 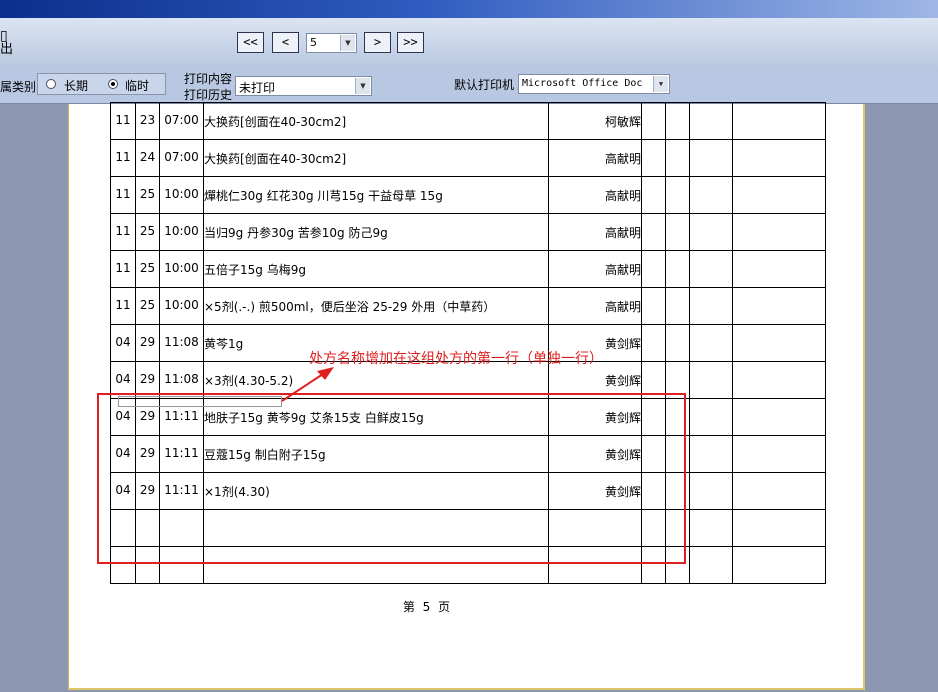 I want to click on annotation-arrow, so click(x=307, y=384).